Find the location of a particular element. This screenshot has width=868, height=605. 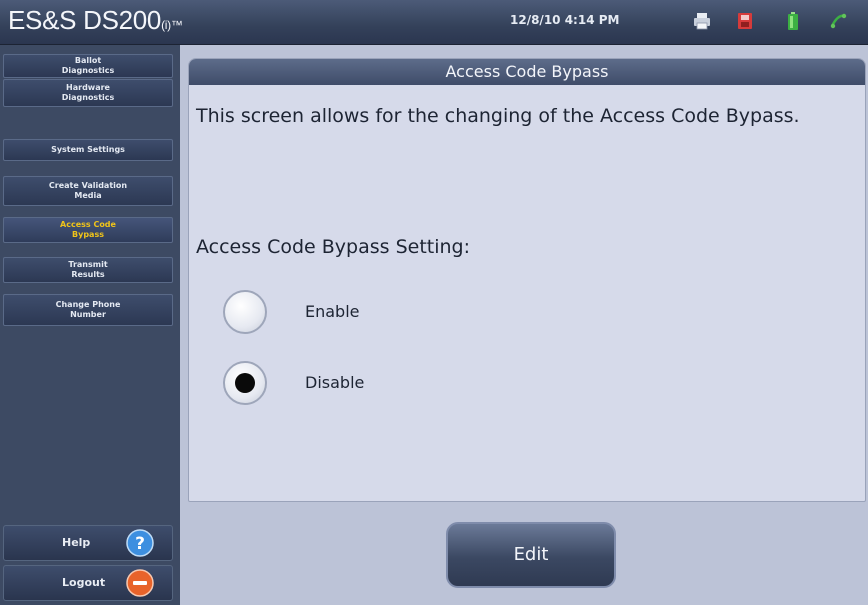

sidebar-item-change-phone-number: Change Phone Number is located at coordinates (88, 310).